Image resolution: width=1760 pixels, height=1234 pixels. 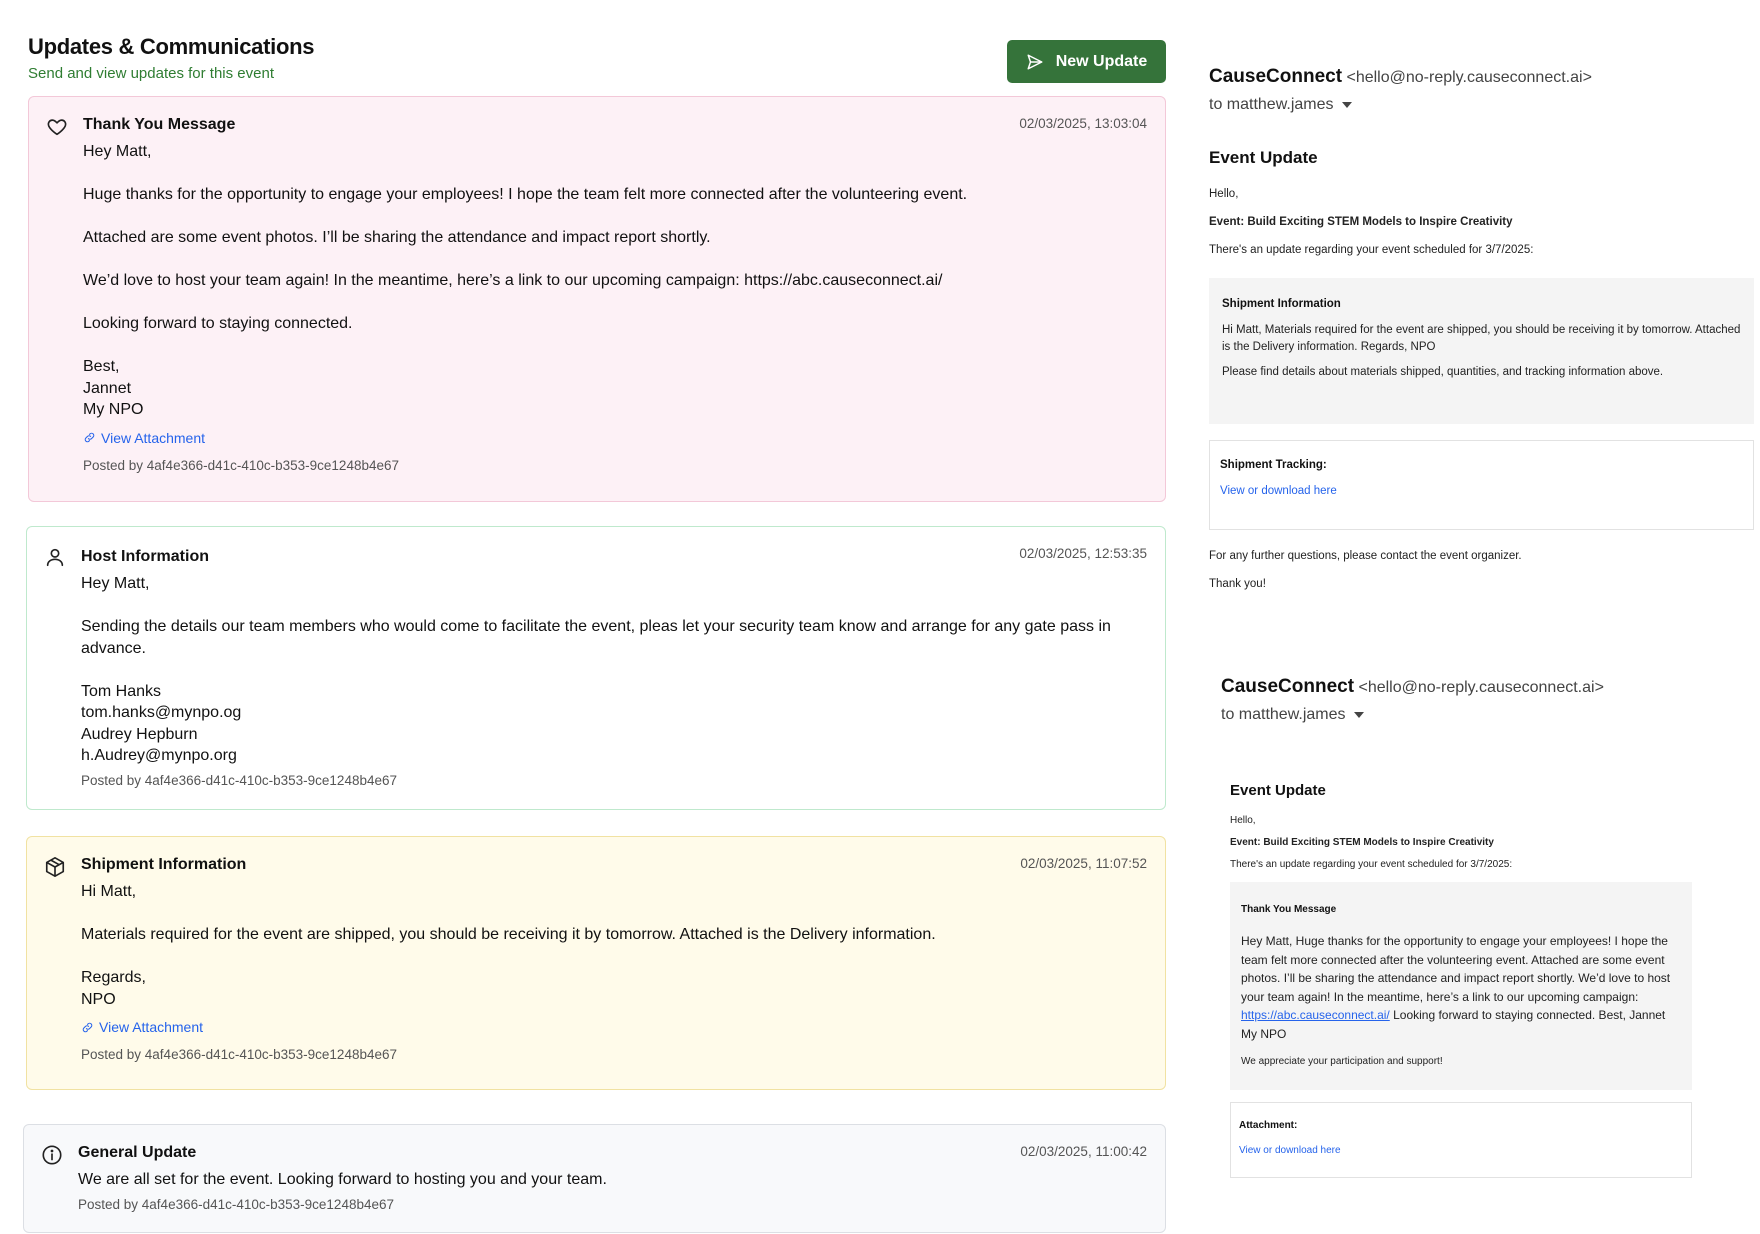 I want to click on page-subtitle: Send and view updates for this event, so click(x=151, y=73).